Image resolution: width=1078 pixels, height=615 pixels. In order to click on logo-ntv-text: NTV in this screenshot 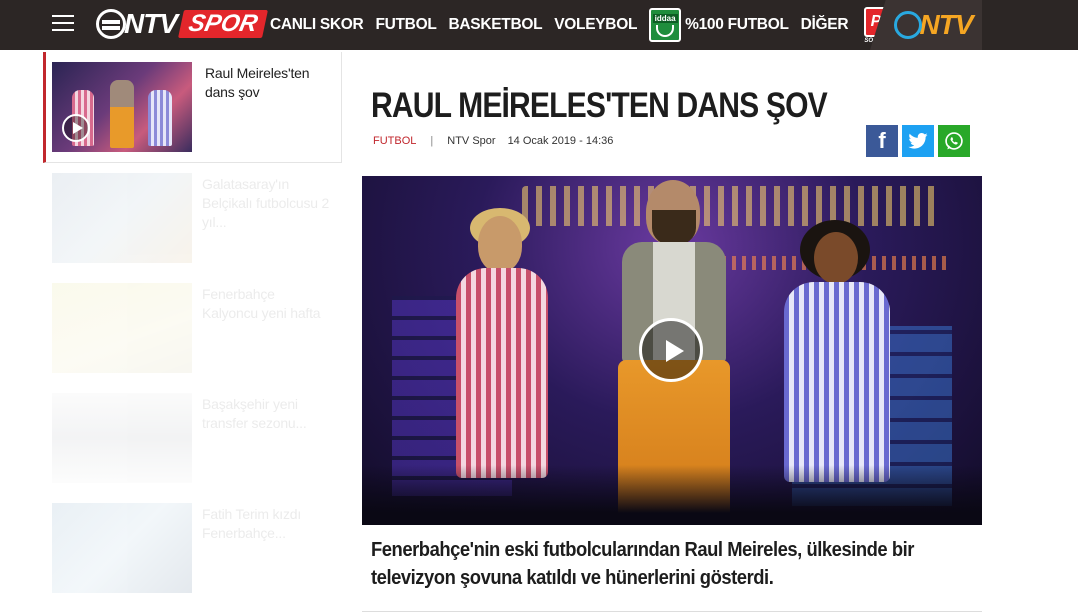, I will do `click(151, 23)`.